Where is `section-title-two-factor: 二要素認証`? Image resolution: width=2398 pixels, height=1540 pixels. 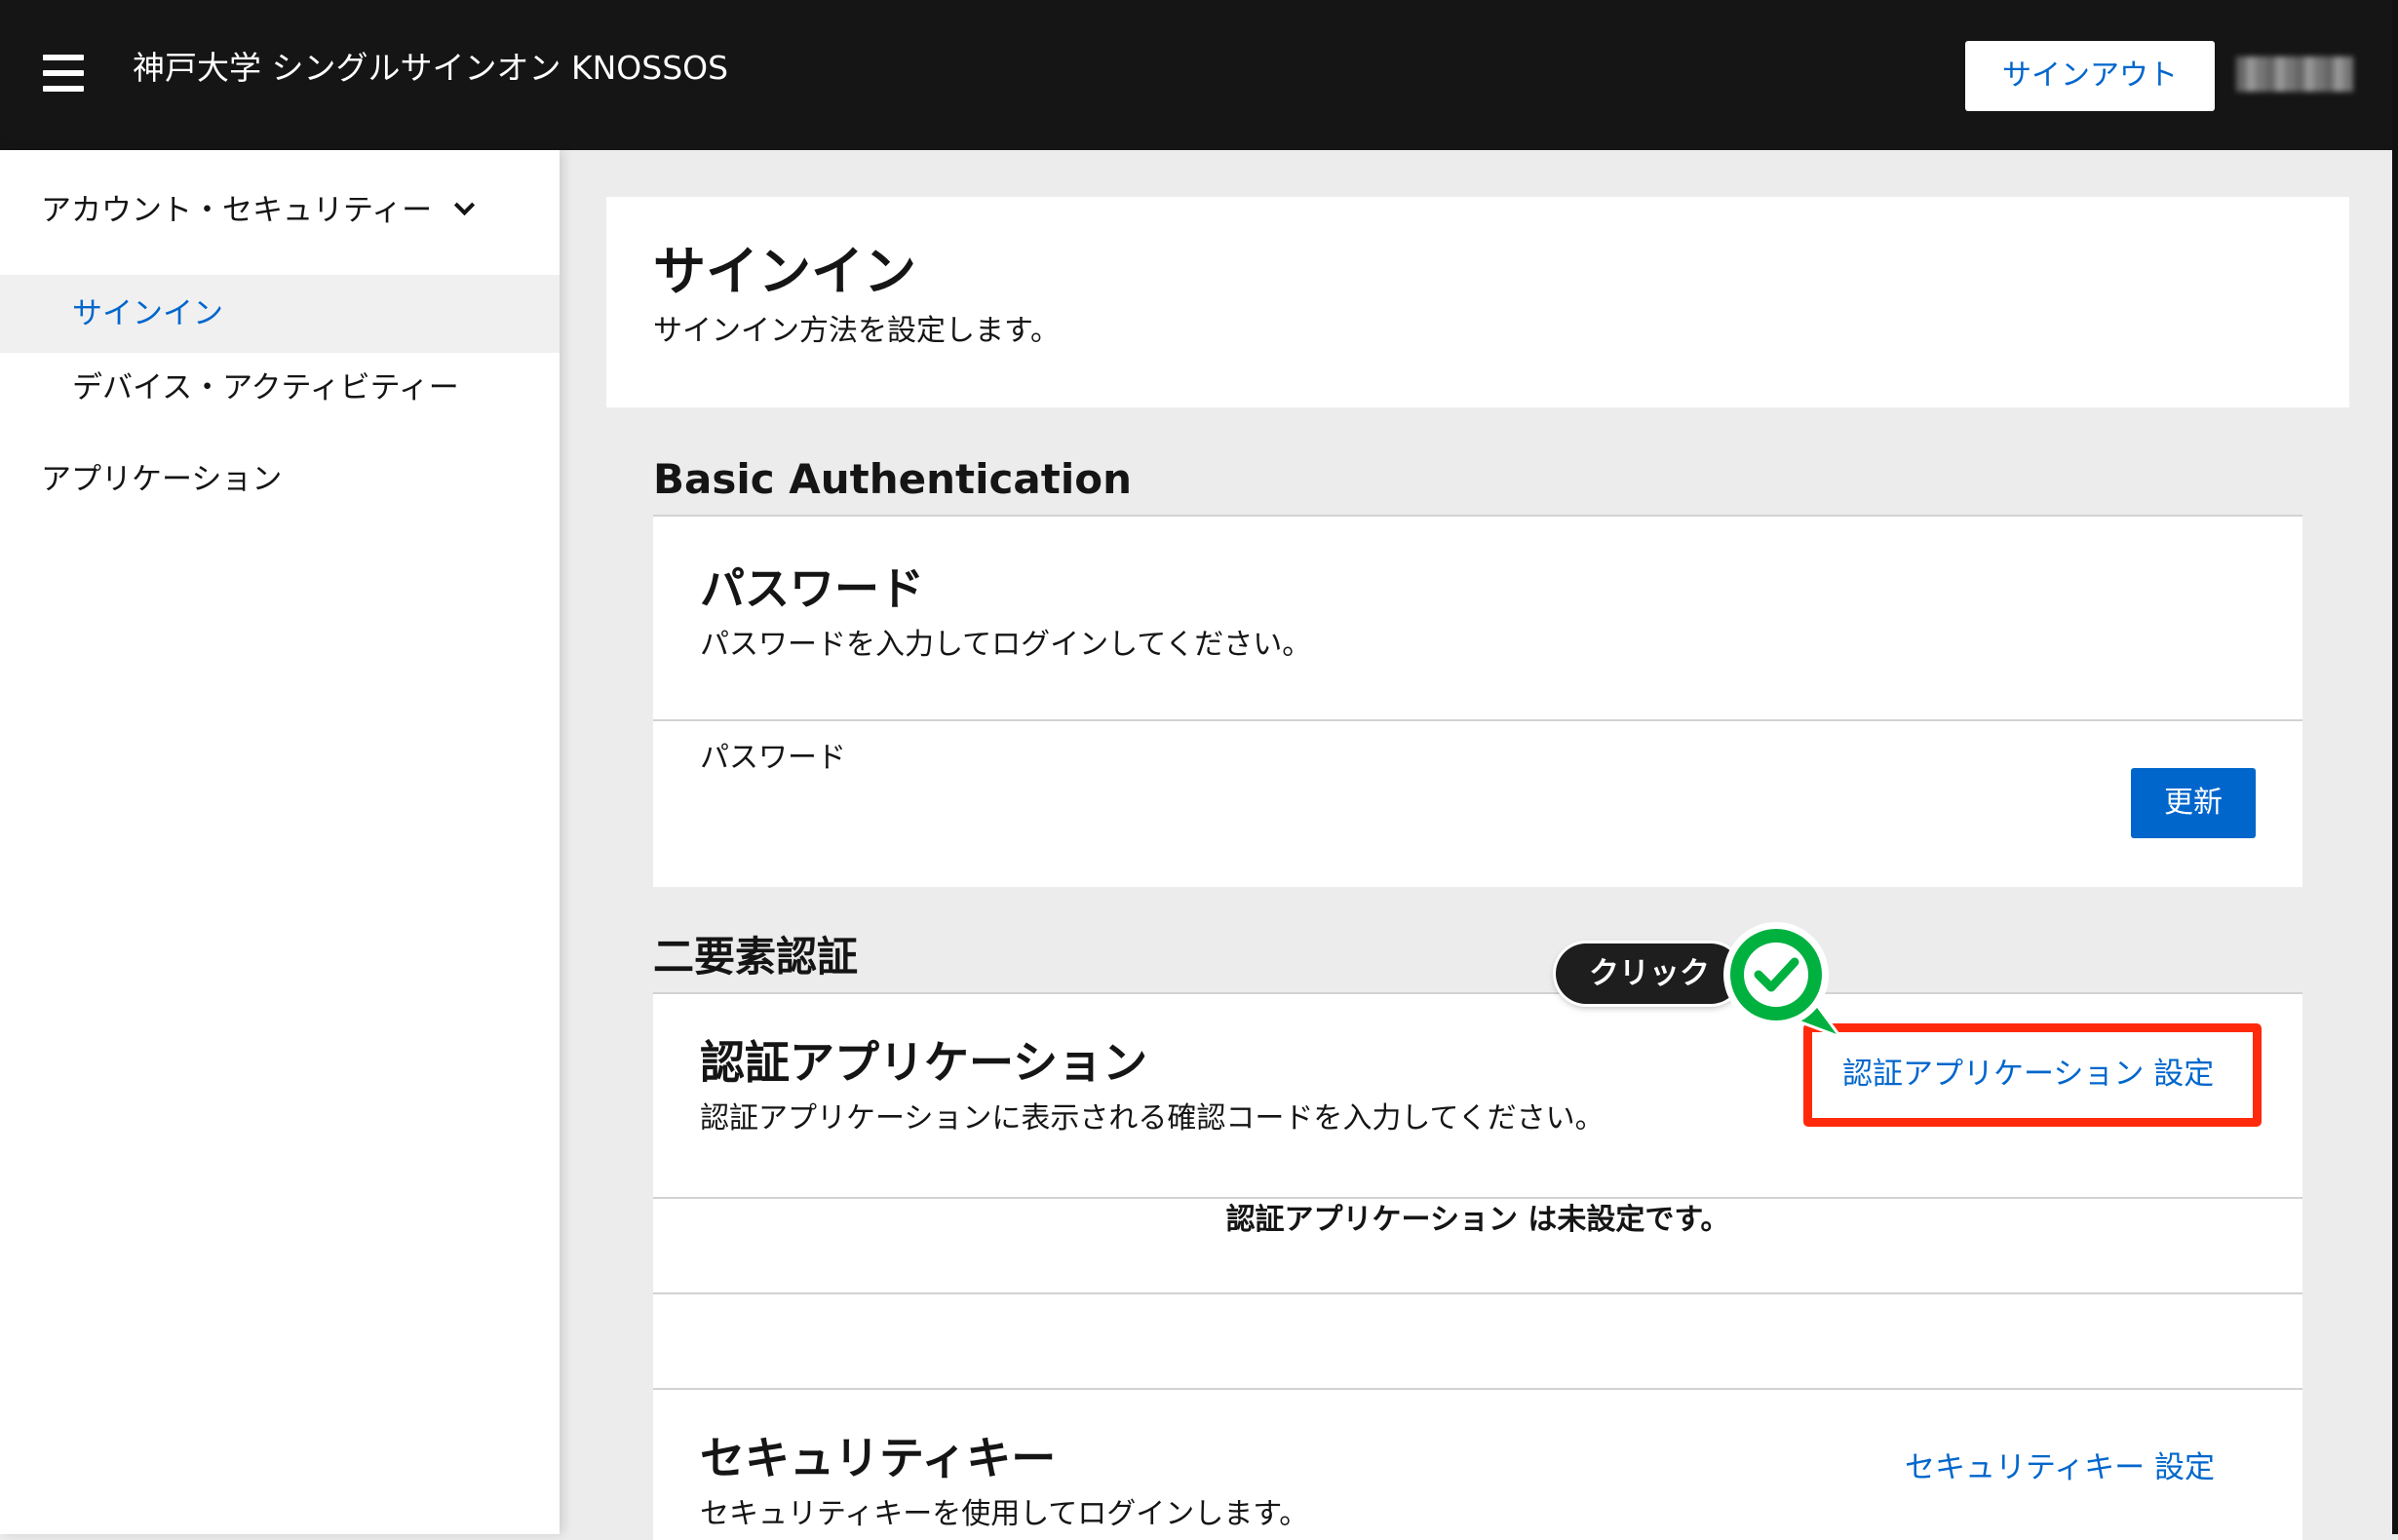 section-title-two-factor: 二要素認証 is located at coordinates (756, 957).